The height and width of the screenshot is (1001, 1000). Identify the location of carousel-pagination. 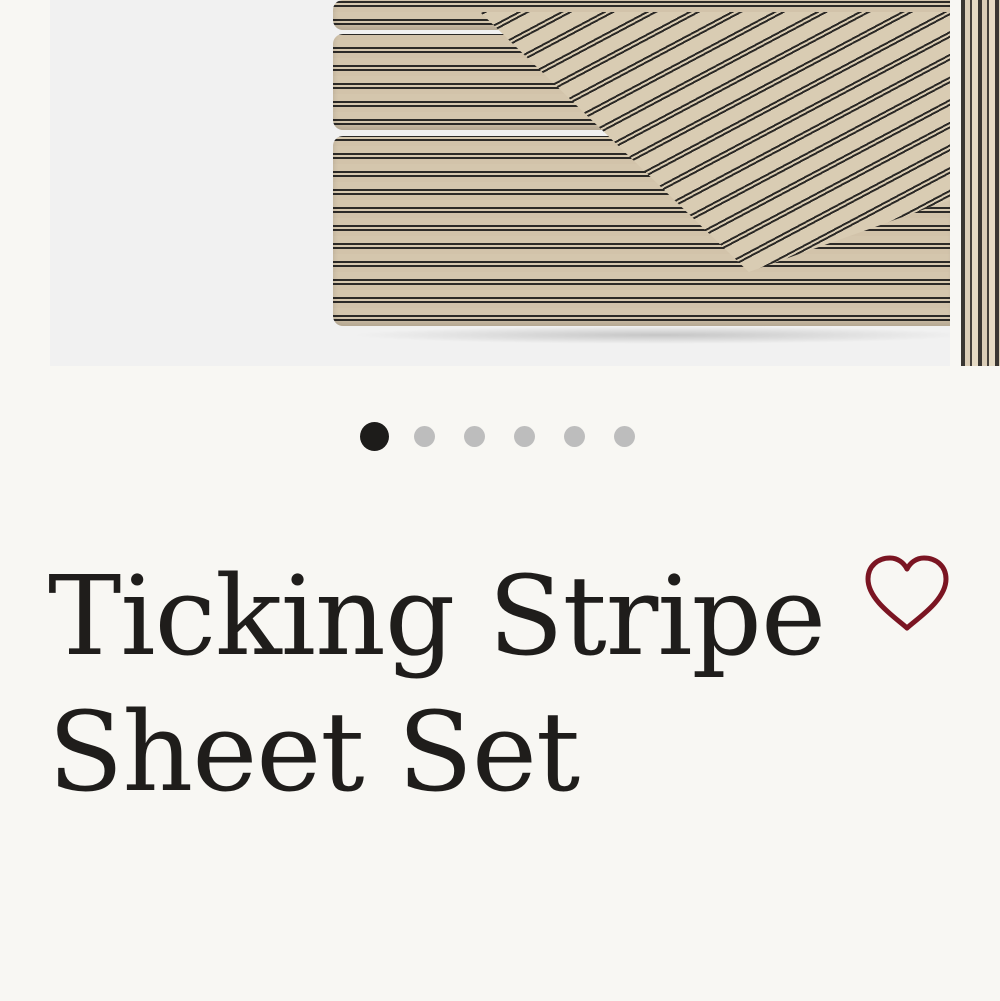
(512, 436).